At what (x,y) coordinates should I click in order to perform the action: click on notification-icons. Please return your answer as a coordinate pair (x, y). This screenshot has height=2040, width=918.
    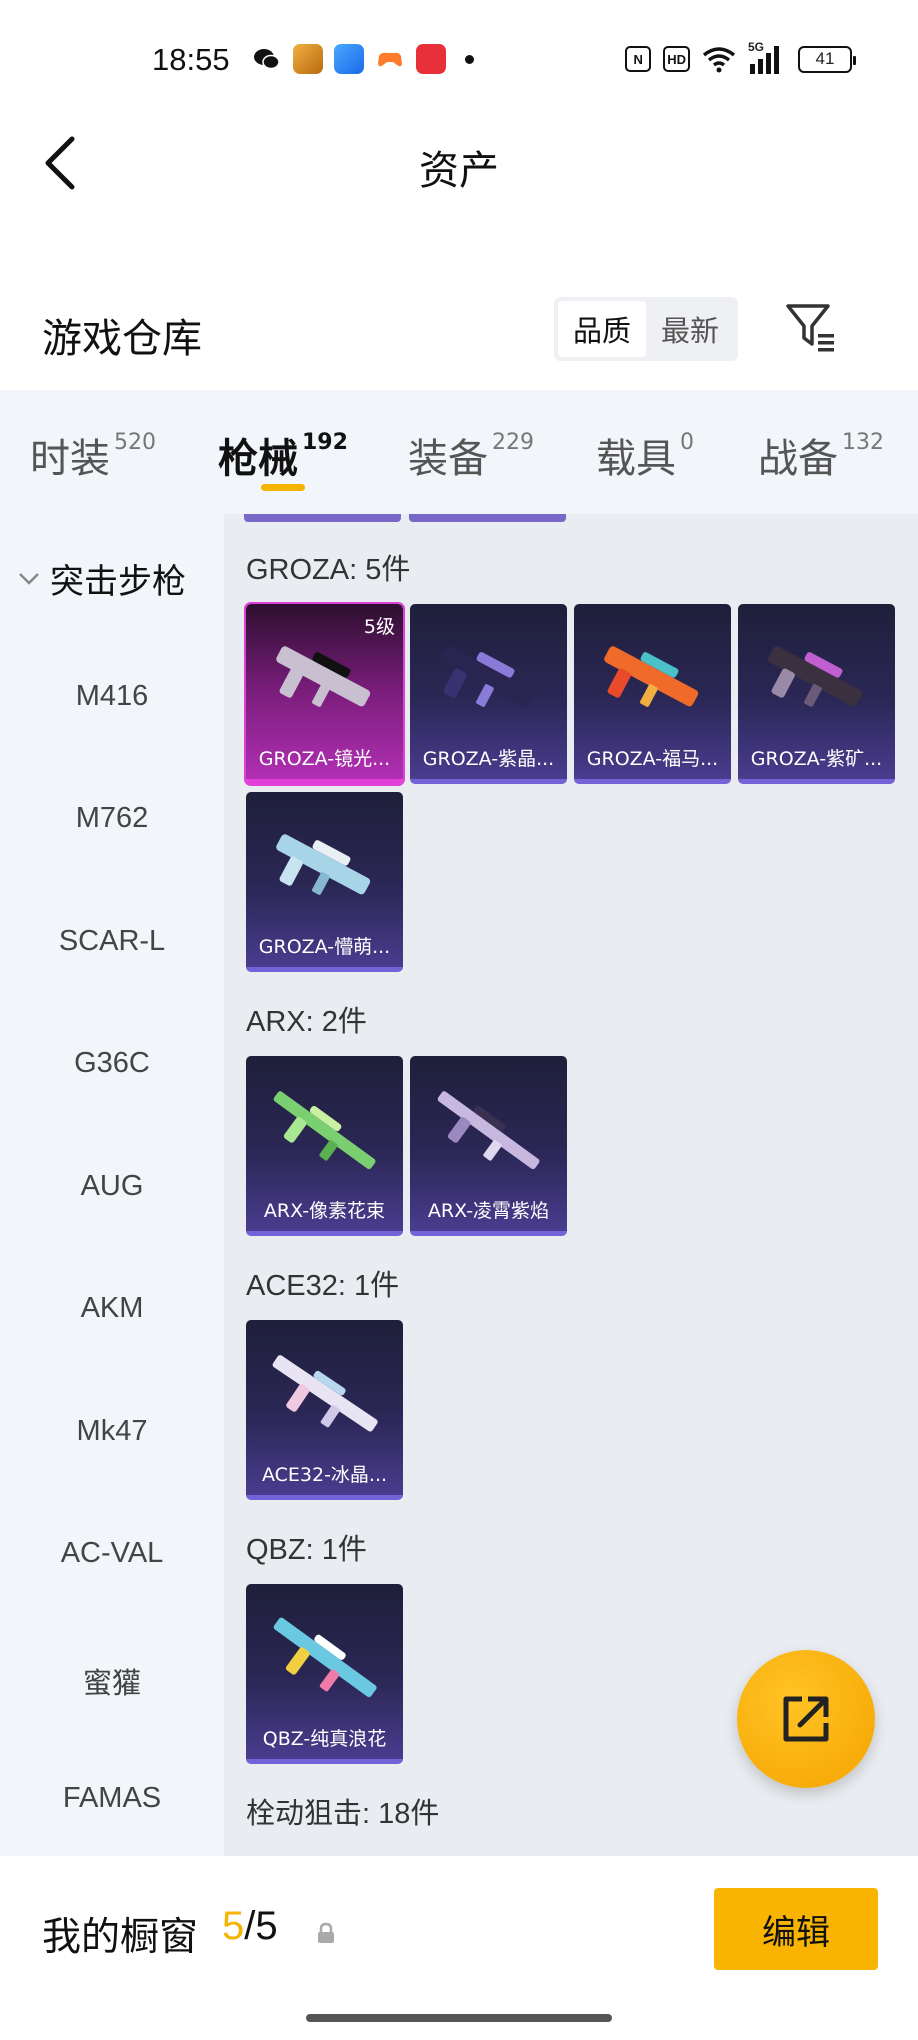
    Looking at the image, I should click on (363, 59).